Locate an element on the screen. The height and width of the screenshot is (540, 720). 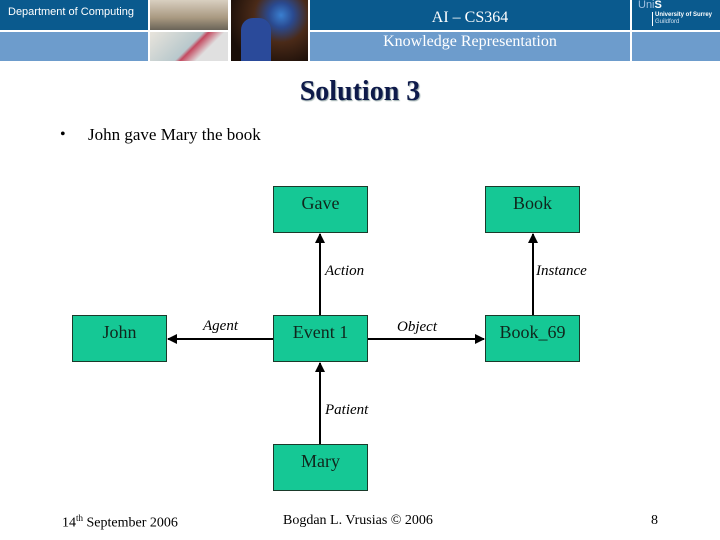
node-event: Event 1 is located at coordinates (320, 338).